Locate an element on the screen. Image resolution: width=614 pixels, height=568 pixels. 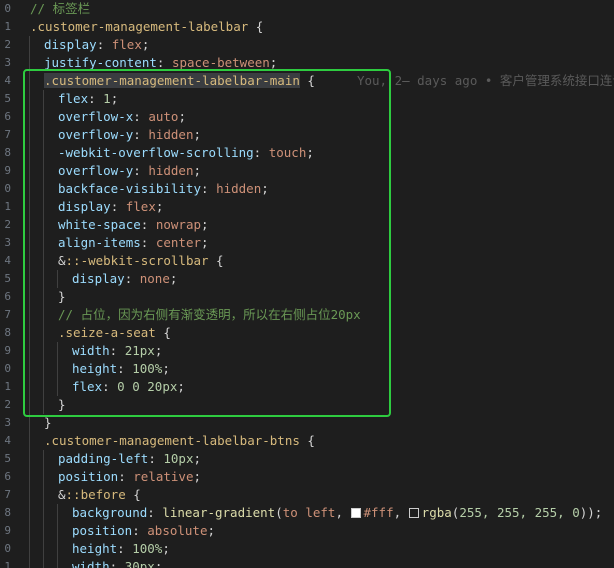
value: relative is located at coordinates (163, 476).